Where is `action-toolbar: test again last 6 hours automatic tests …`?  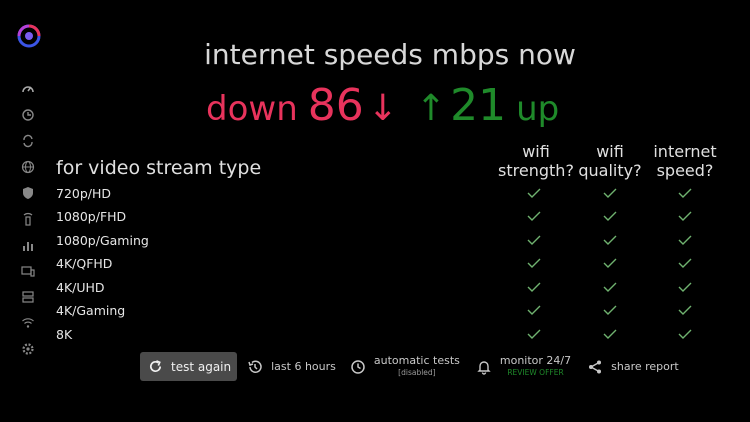
action-toolbar: test again last 6 hours automatic tests … is located at coordinates (409, 366).